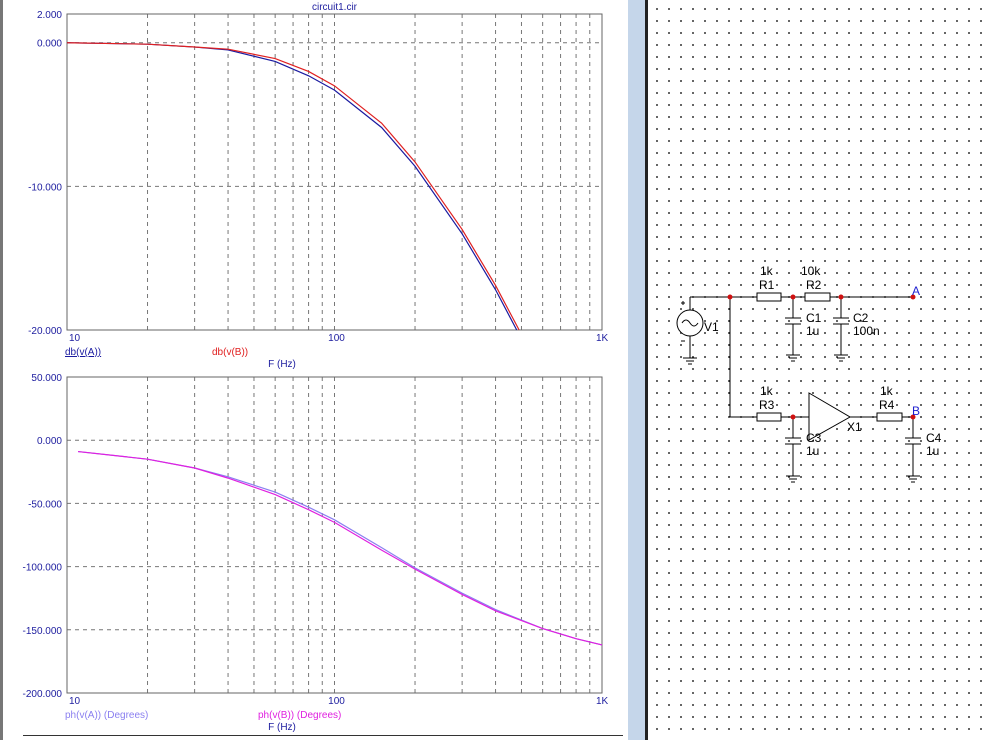 This screenshot has width=990, height=745. Describe the element at coordinates (49, 15) in the screenshot. I see `y-tick-label: 2.000` at that location.